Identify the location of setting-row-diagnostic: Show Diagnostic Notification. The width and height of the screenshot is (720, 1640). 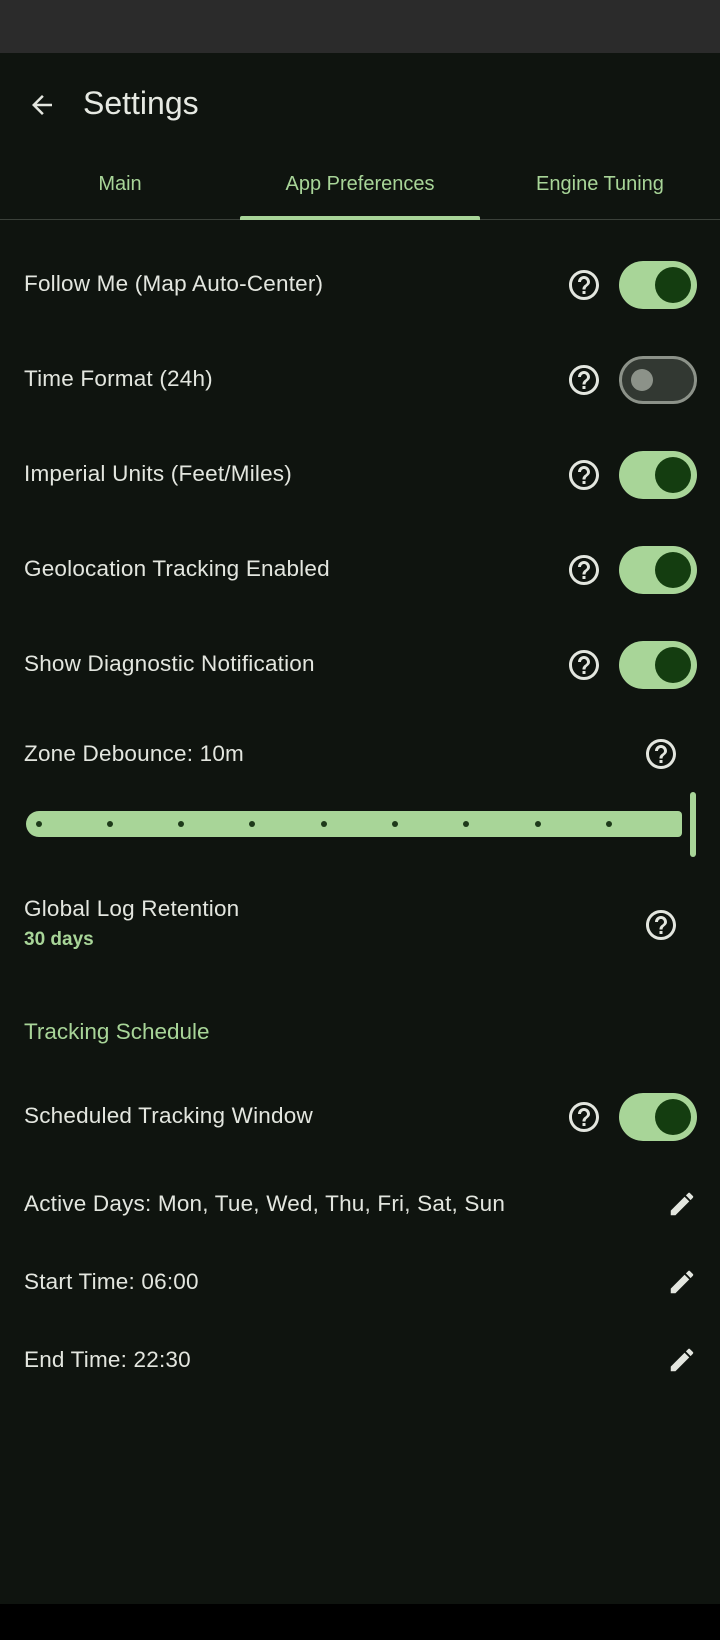
(360, 665).